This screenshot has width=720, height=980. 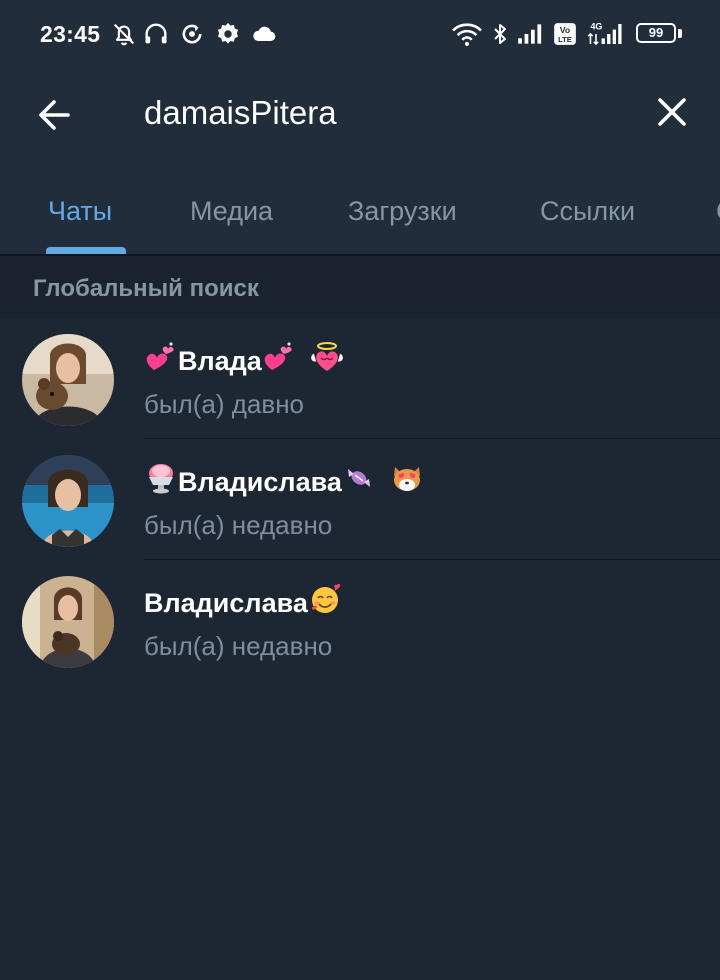 What do you see at coordinates (606, 34) in the screenshot?
I see `signal-4g-icon: 4G` at bounding box center [606, 34].